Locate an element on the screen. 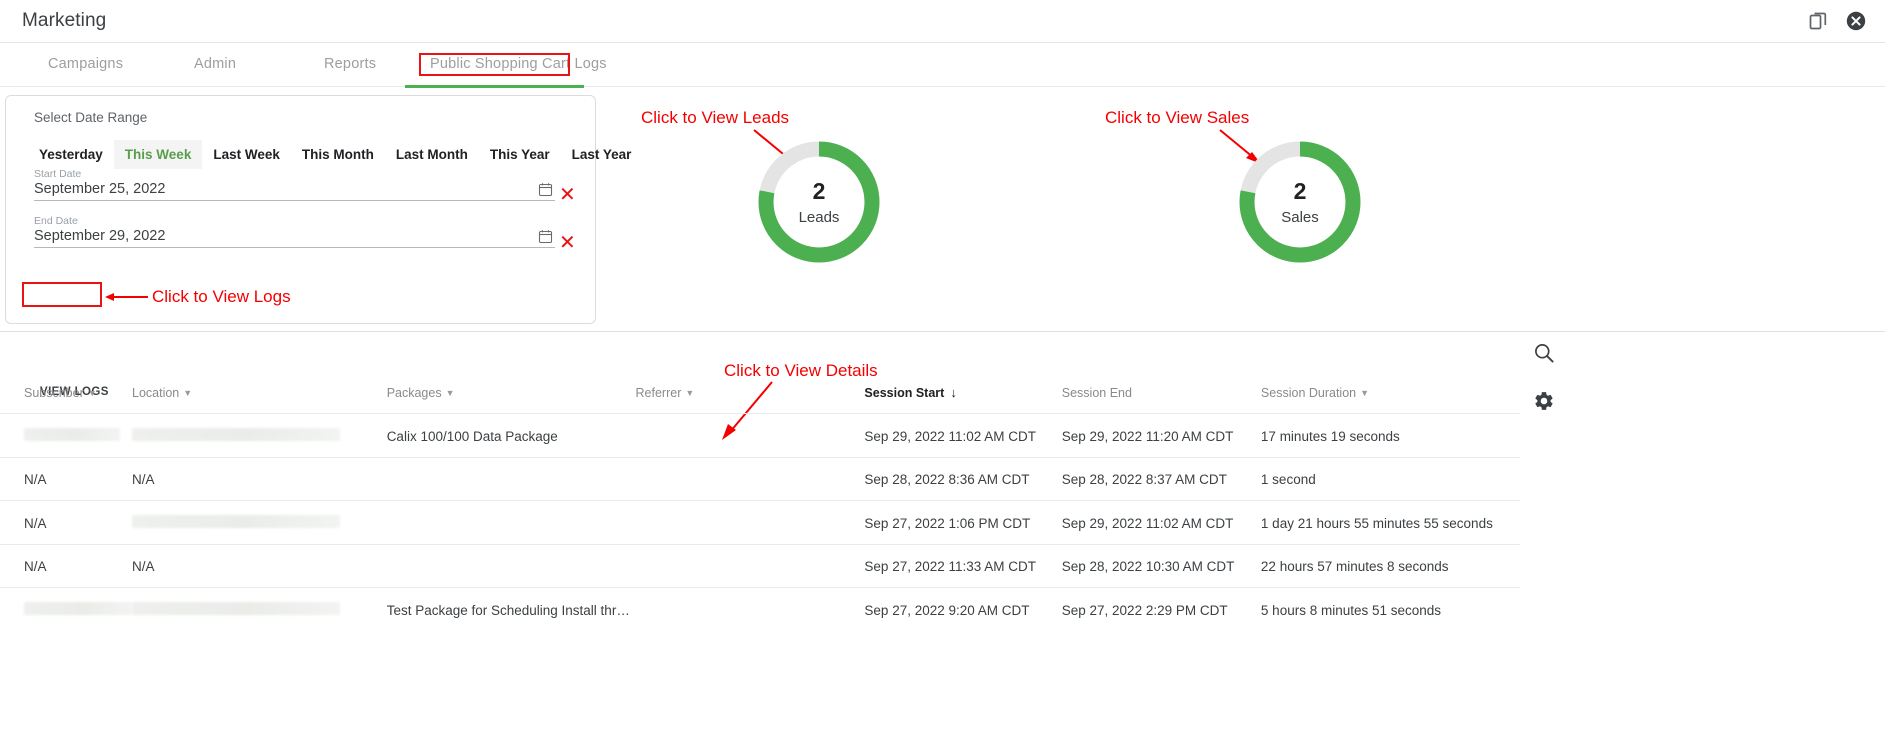  preset-this-year: This Year is located at coordinates (520, 154).